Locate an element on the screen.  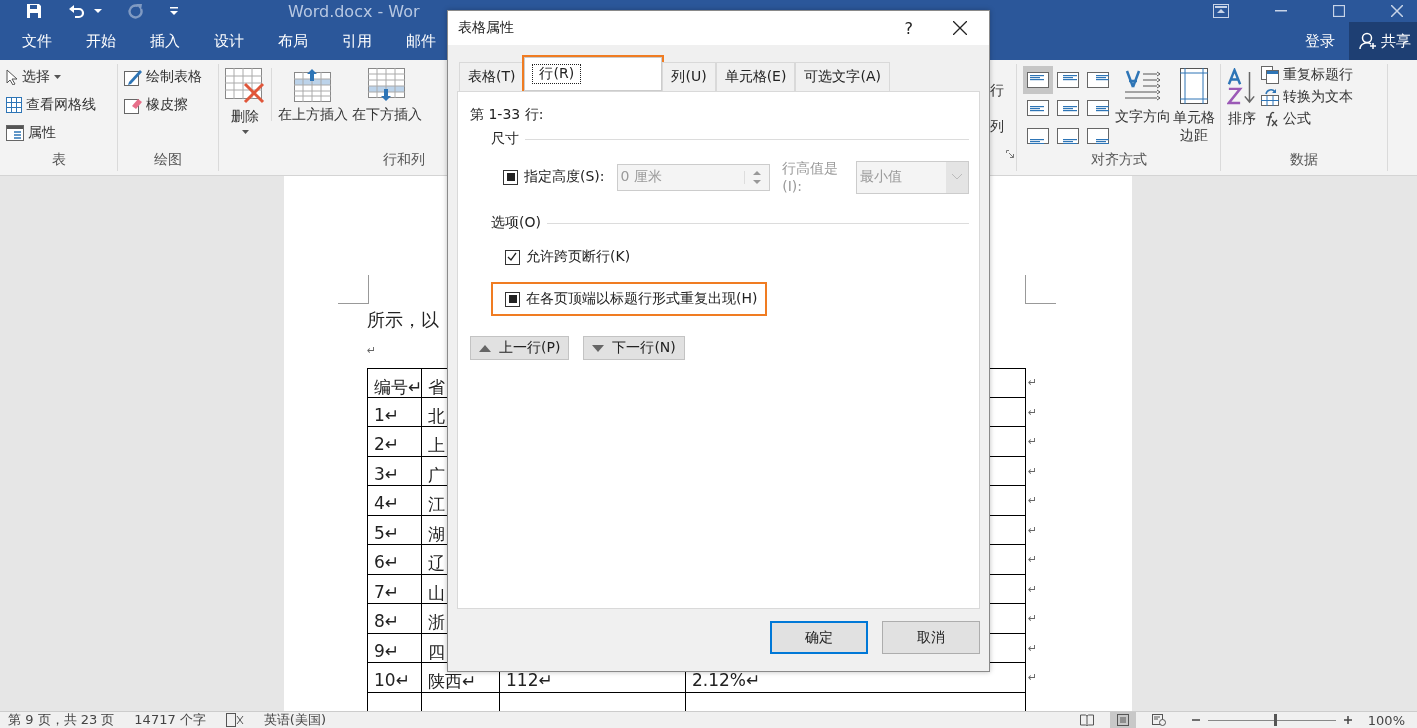
checkbox-label: 在各页顶端以标题行形式重复出现(H) is located at coordinates (642, 299).